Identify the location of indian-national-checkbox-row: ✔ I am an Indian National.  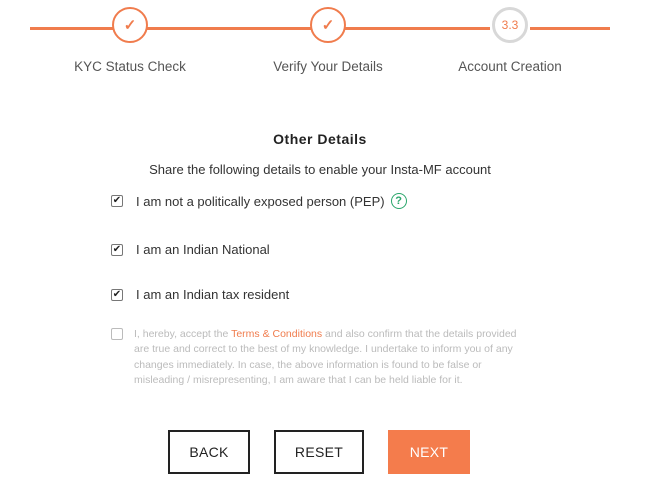
(190, 249).